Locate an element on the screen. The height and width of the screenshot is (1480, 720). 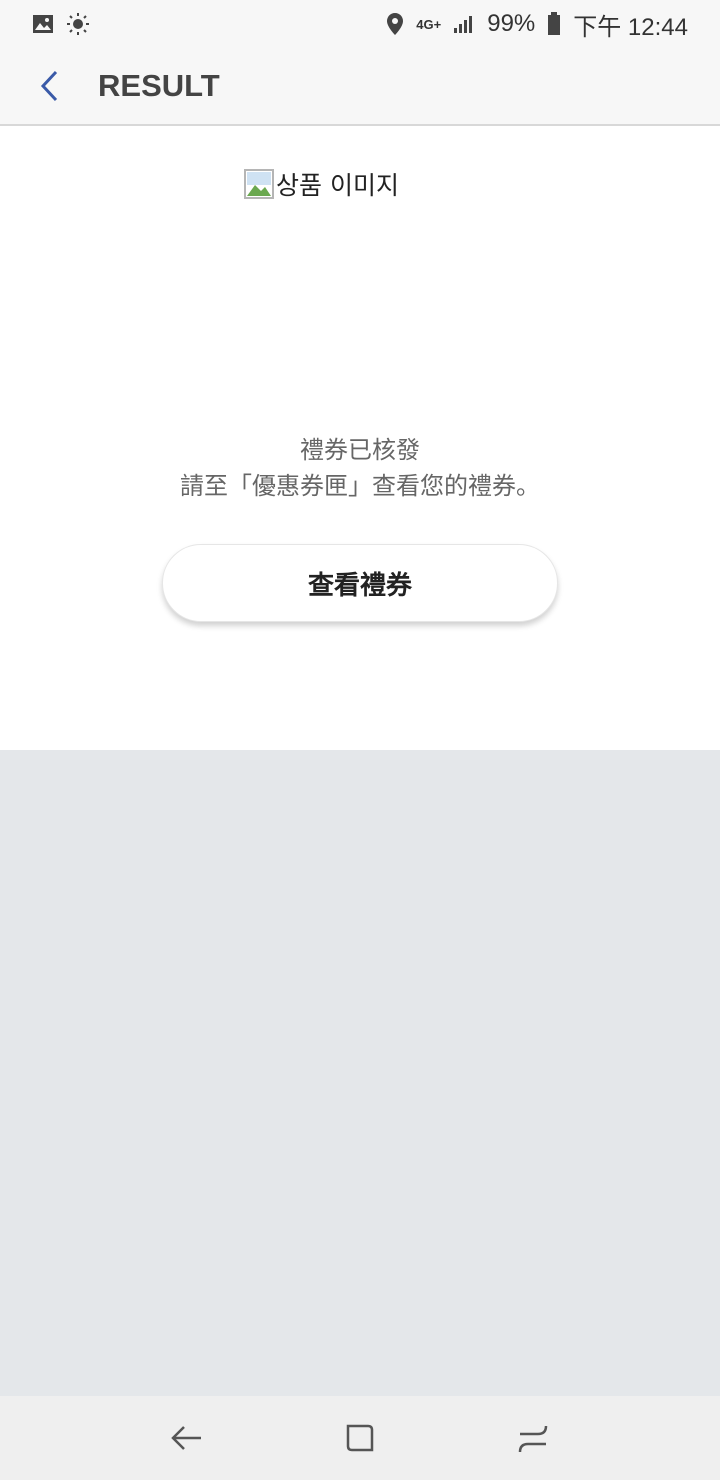
home-square-icon is located at coordinates (360, 1438).